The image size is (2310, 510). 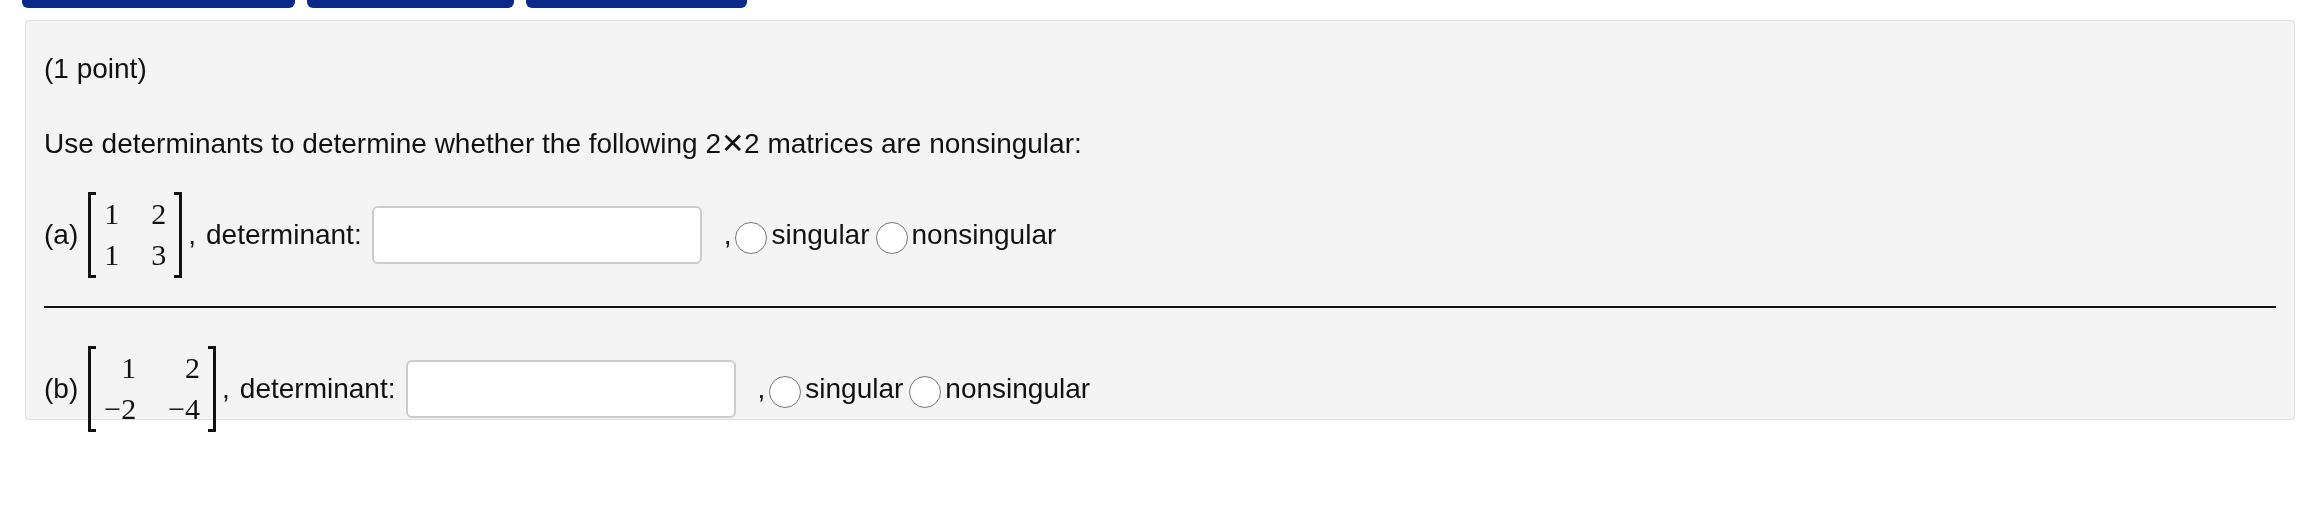 What do you see at coordinates (563, 143) in the screenshot?
I see `question-text: Use determinants to determine whether the following 2✕2 matrices are nonsingular:` at bounding box center [563, 143].